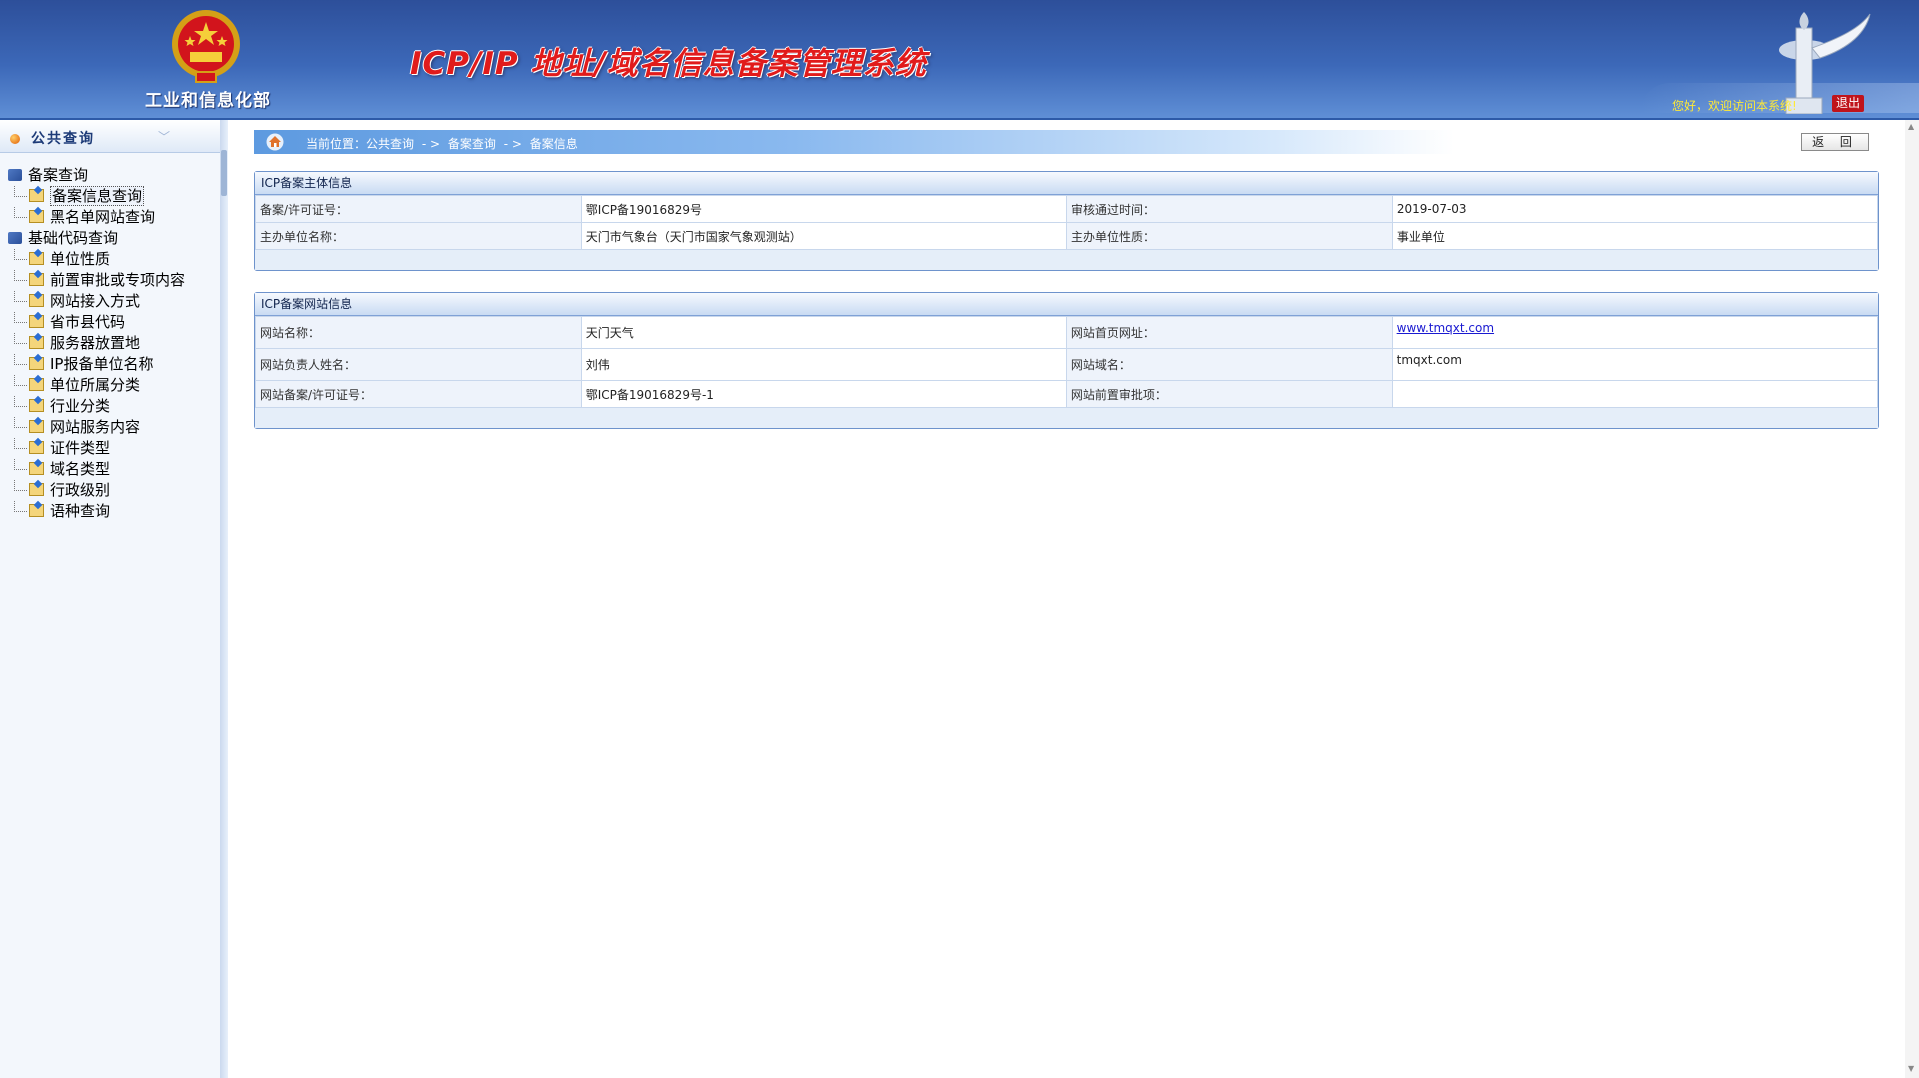 This screenshot has height=1078, width=1919. Describe the element at coordinates (1911, 126) in the screenshot. I see `scroll-up-icon: ▲` at that location.